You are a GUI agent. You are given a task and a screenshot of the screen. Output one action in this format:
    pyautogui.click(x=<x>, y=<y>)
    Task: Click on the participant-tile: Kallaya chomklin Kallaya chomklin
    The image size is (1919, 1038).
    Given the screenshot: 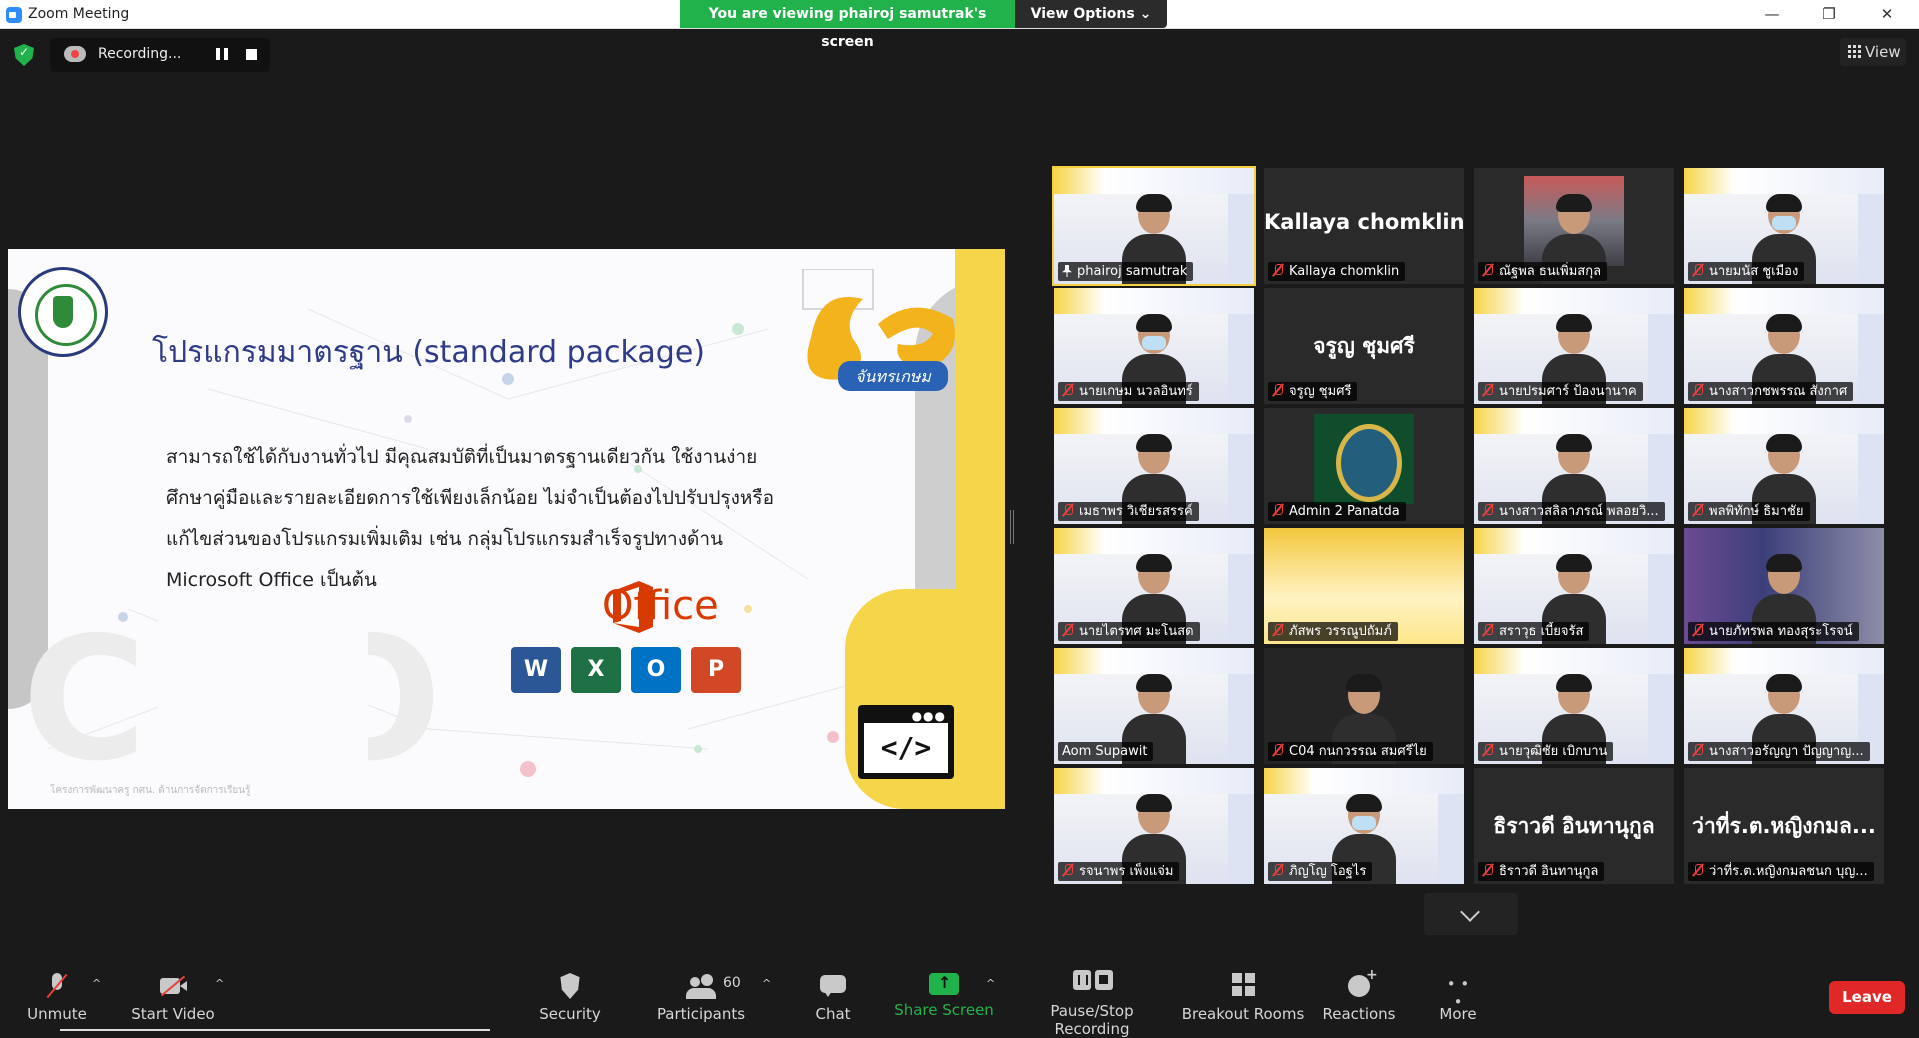 What is the action you would take?
    pyautogui.click(x=1364, y=226)
    